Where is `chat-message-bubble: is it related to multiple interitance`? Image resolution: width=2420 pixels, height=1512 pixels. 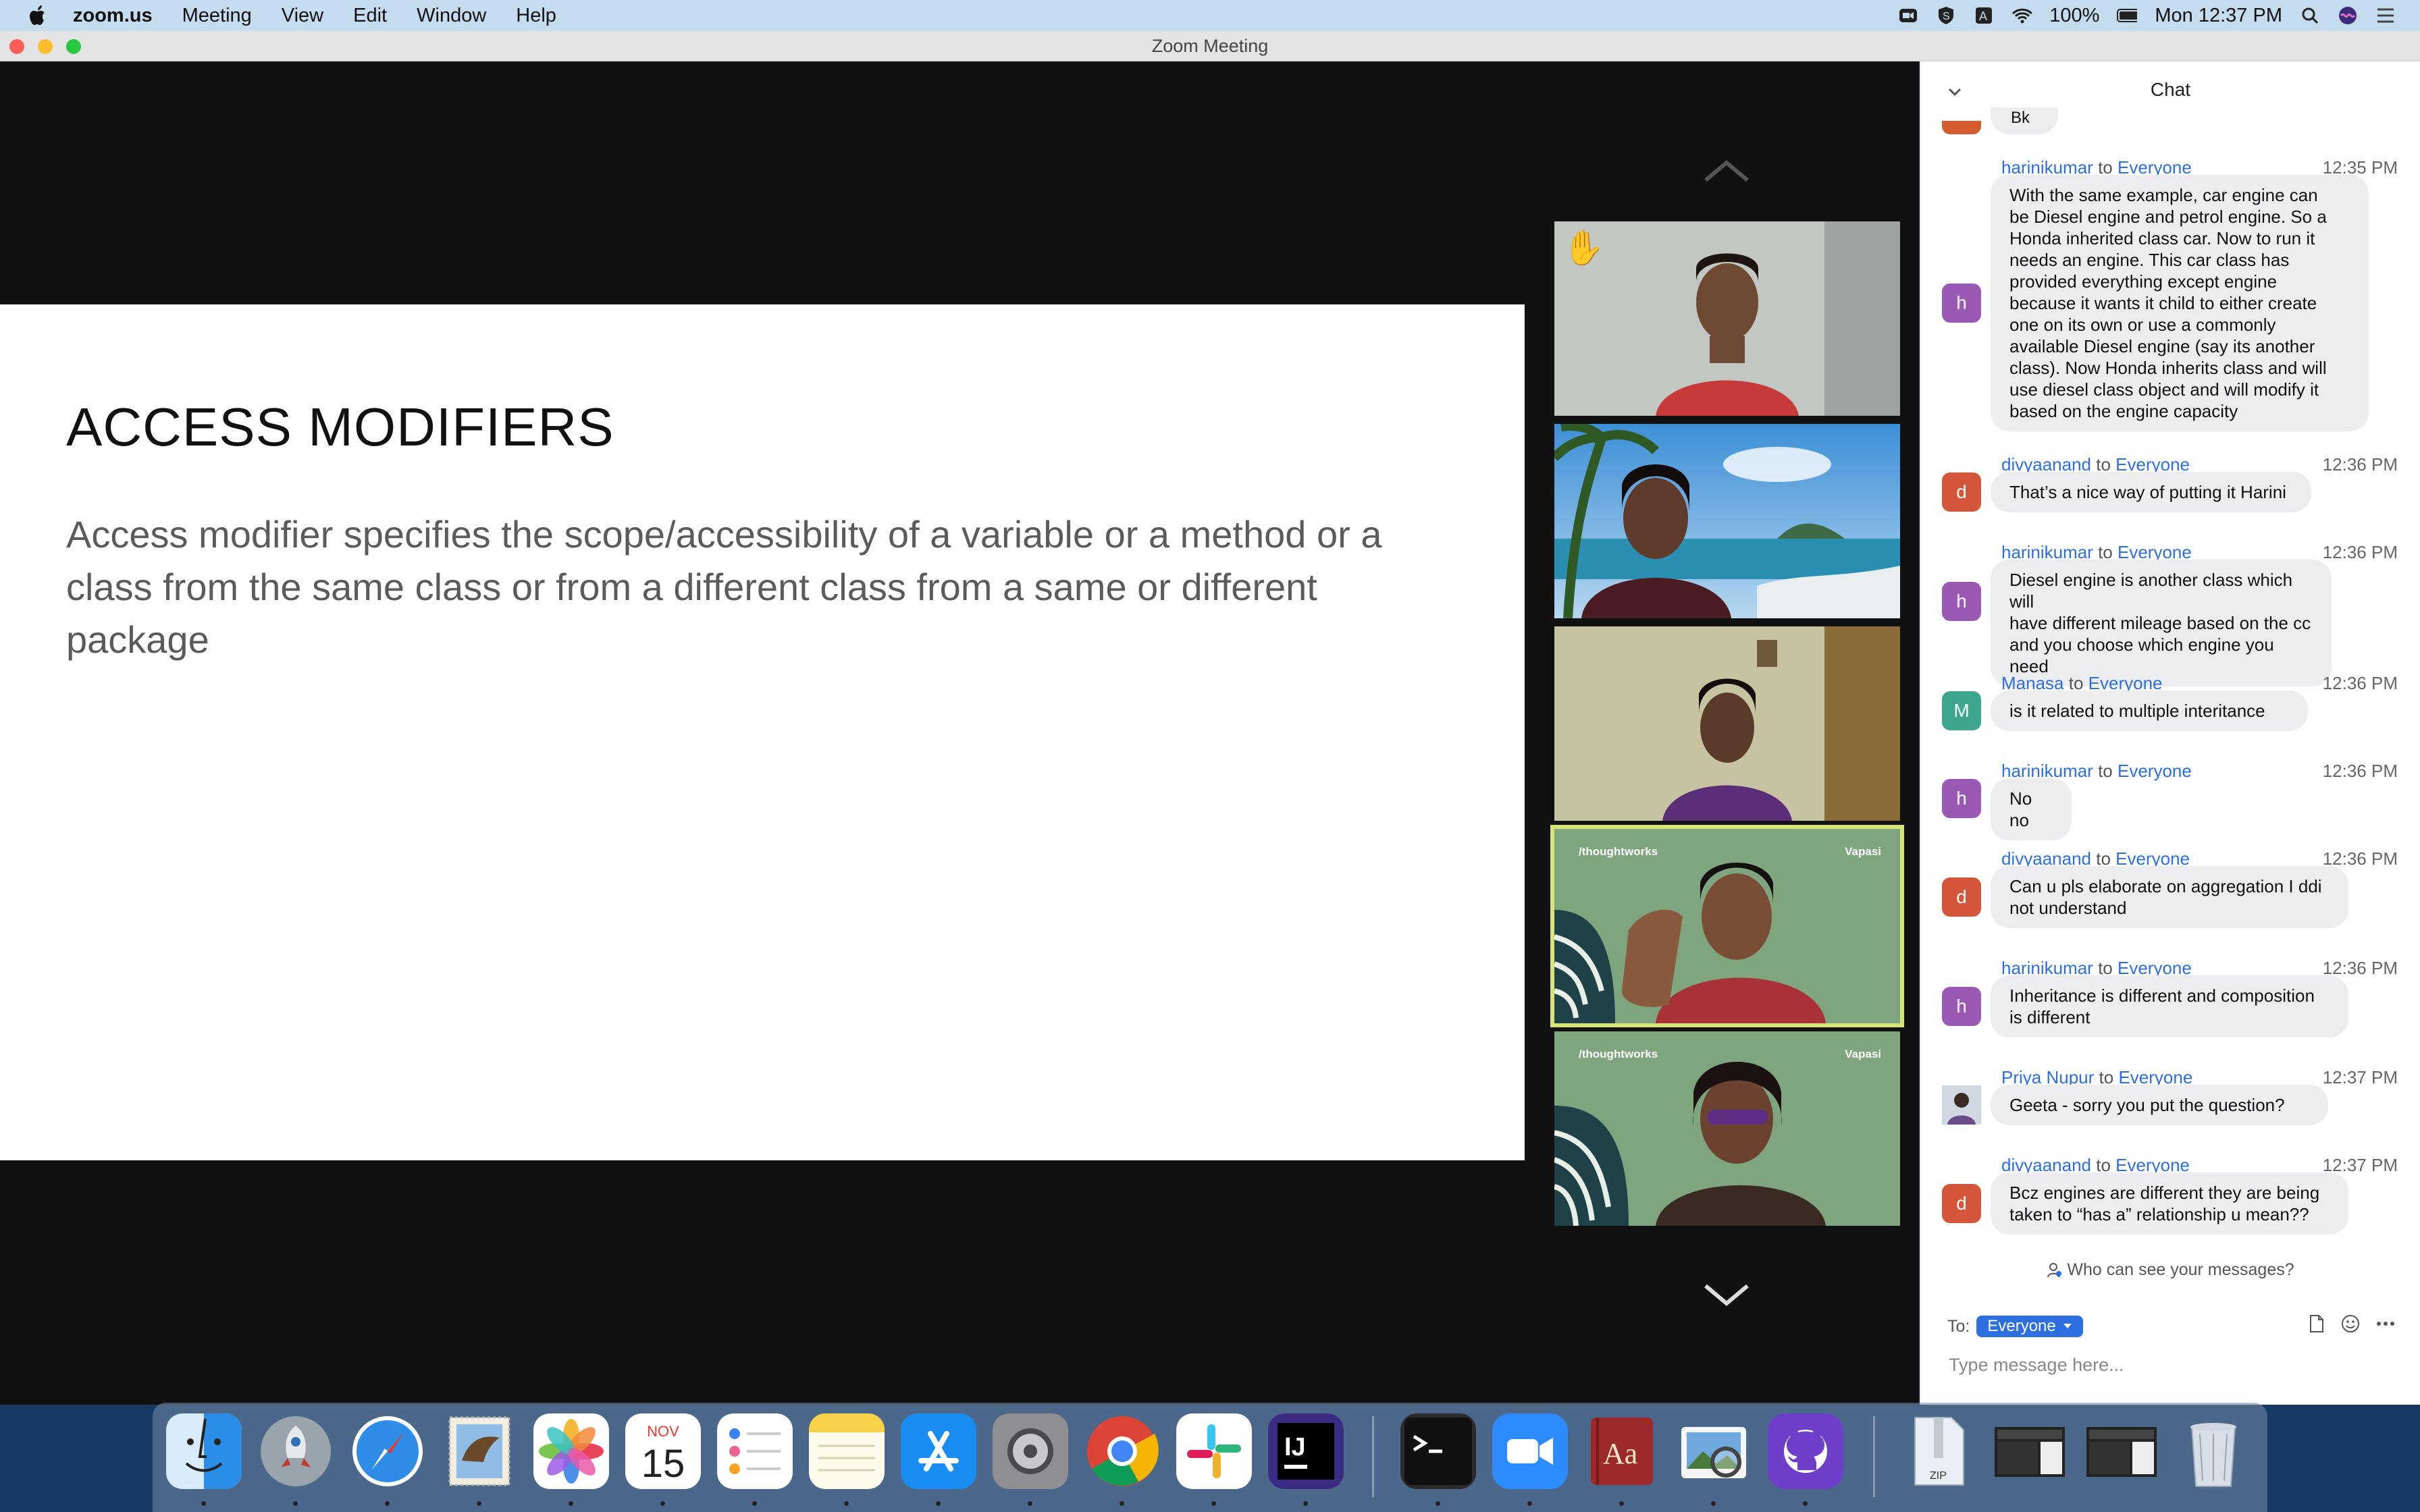 chat-message-bubble: is it related to multiple interitance is located at coordinates (2149, 711).